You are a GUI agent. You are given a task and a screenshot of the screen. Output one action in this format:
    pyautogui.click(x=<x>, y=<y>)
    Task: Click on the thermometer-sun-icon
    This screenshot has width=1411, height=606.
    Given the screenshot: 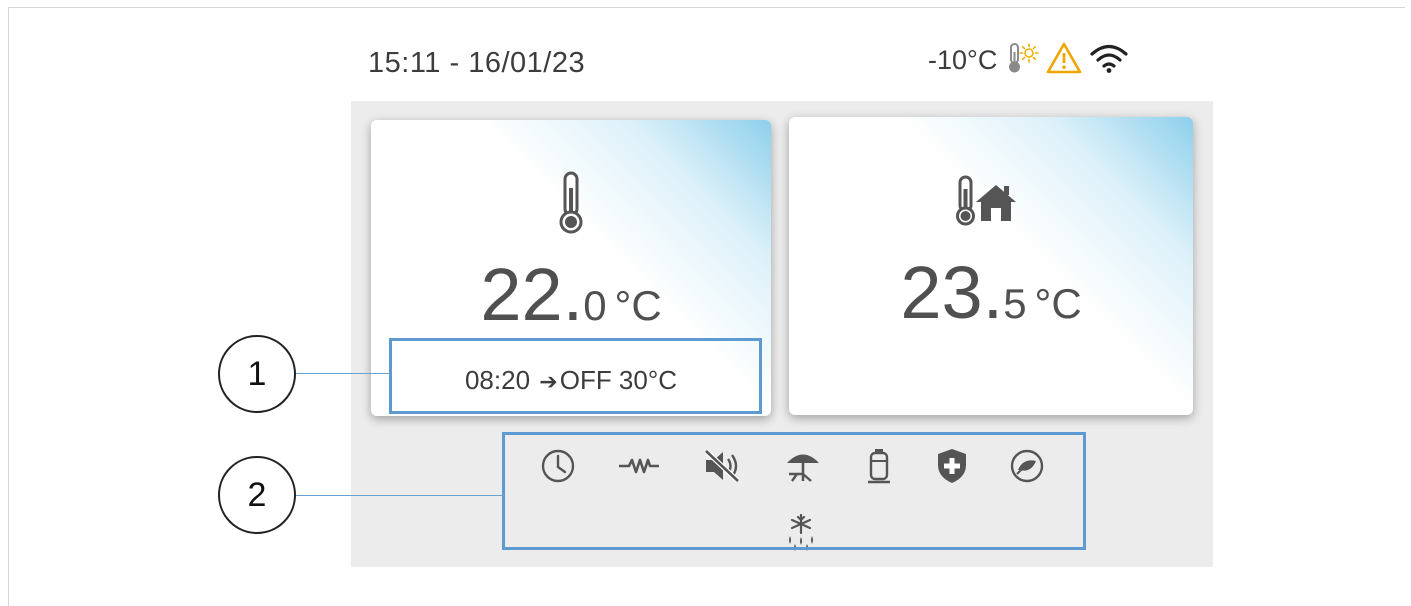 What is the action you would take?
    pyautogui.click(x=1022, y=60)
    